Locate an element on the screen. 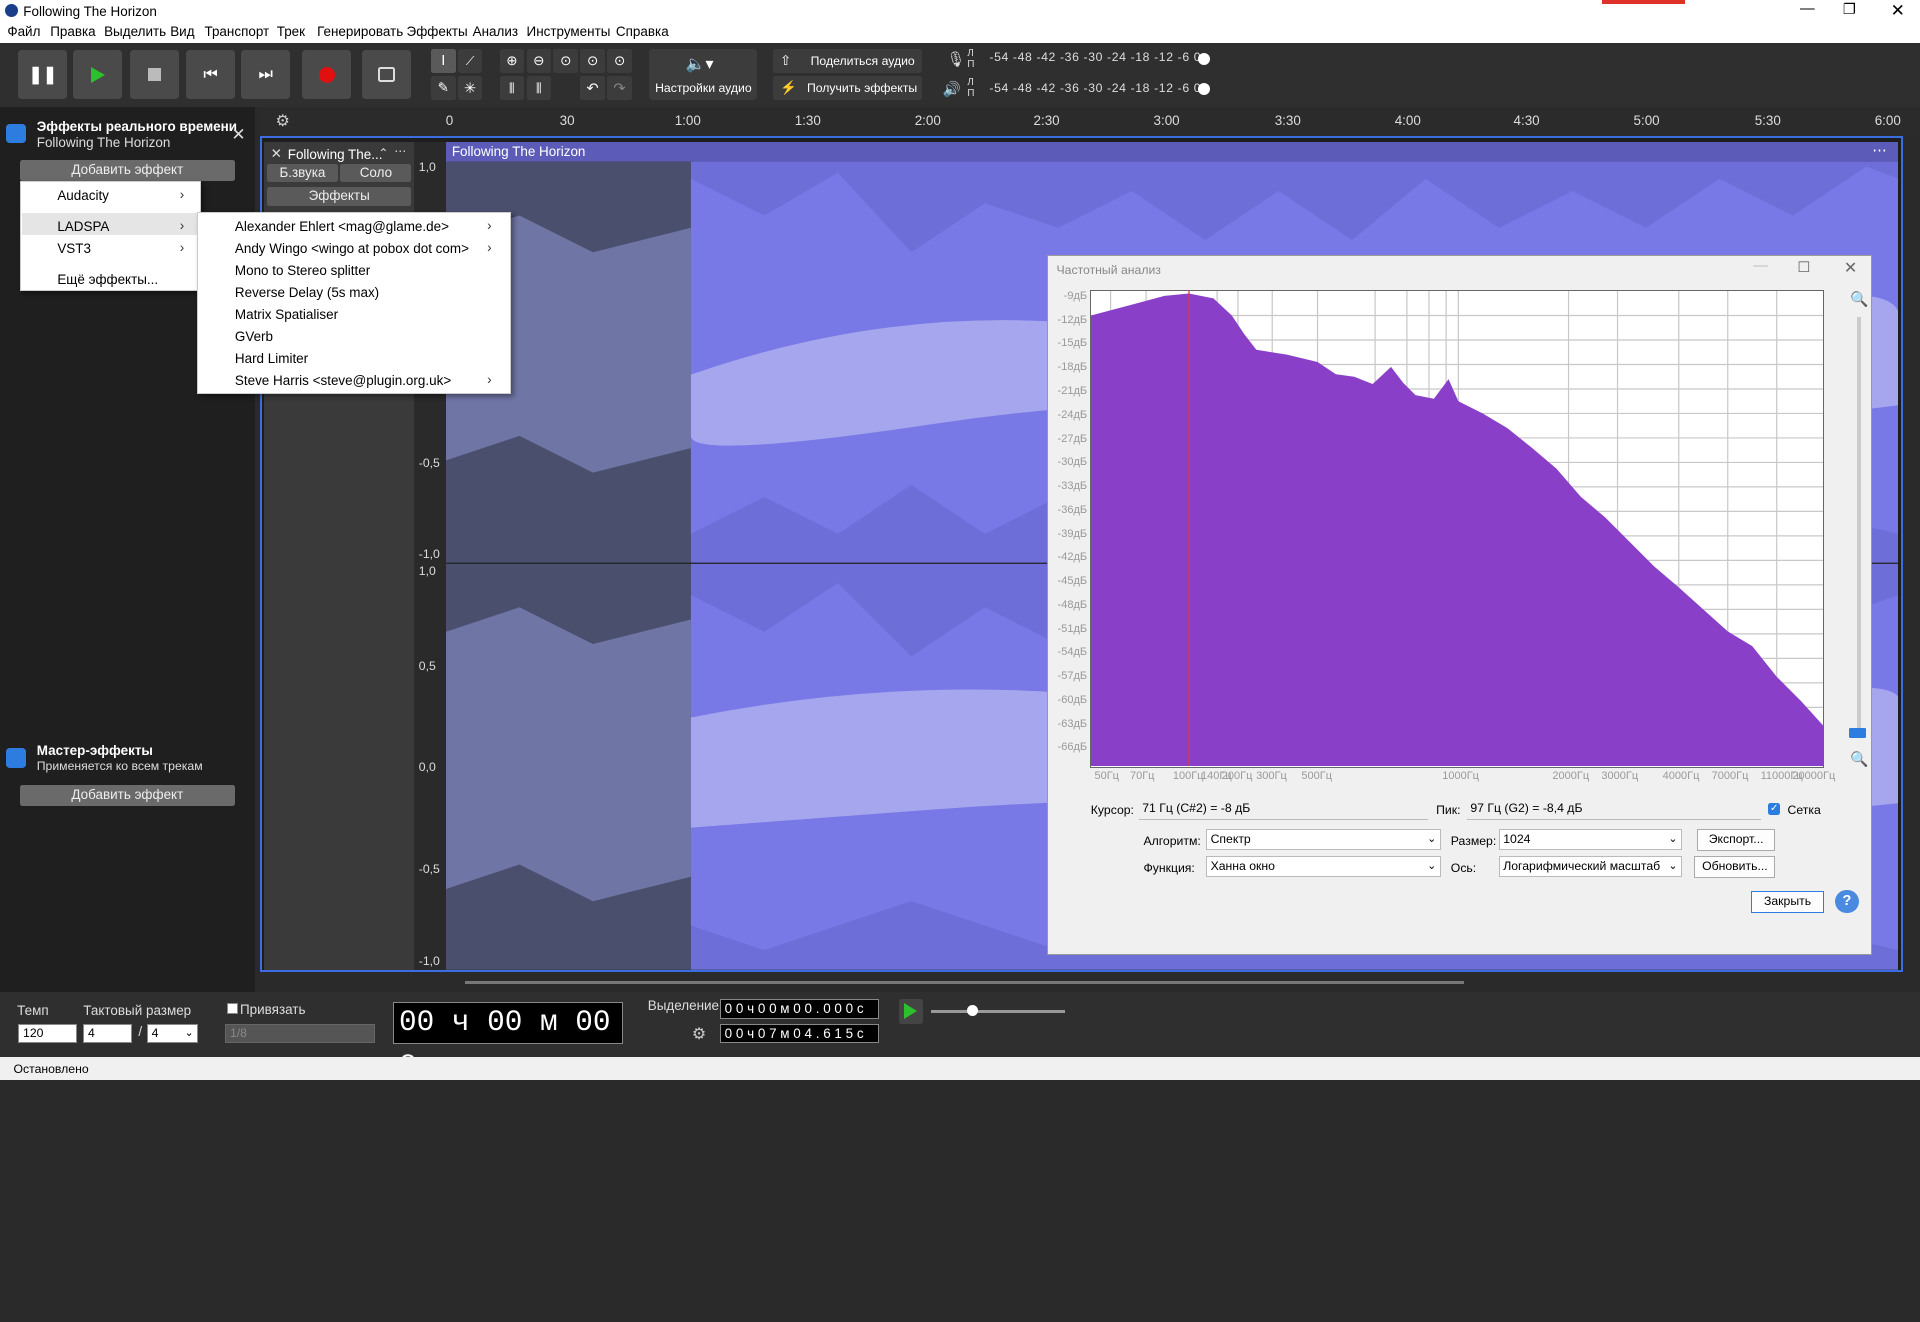 The width and height of the screenshot is (1920, 1322). close-button: Закрыть is located at coordinates (1787, 902).